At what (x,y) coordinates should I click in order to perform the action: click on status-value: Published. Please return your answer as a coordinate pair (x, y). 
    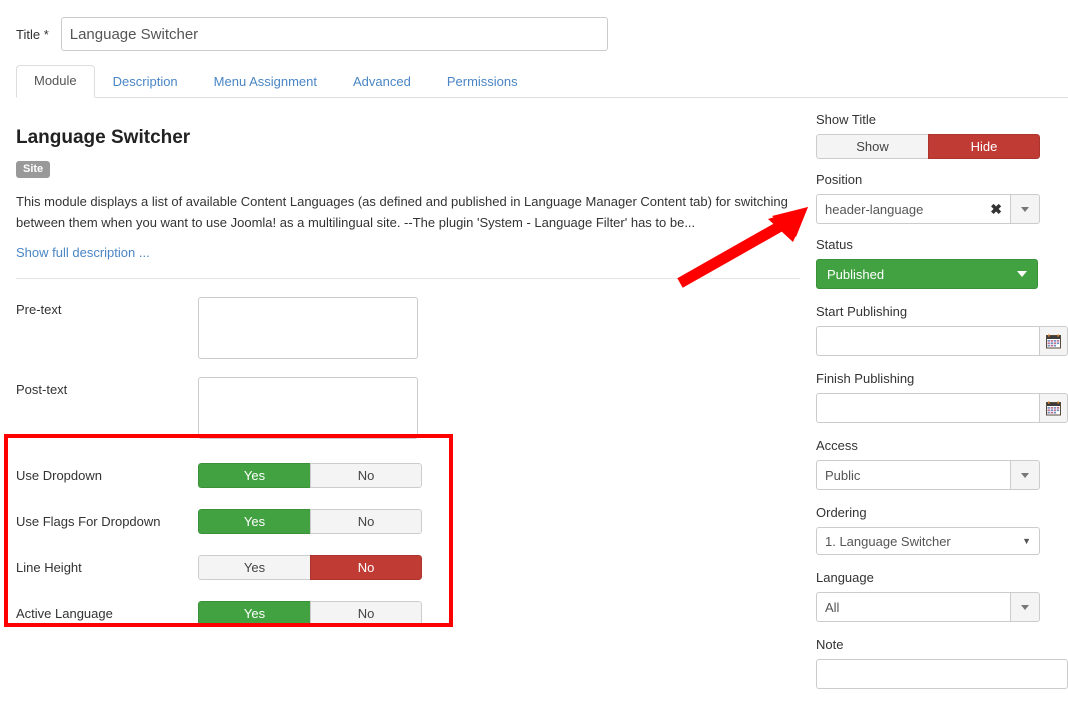
    Looking at the image, I should click on (856, 274).